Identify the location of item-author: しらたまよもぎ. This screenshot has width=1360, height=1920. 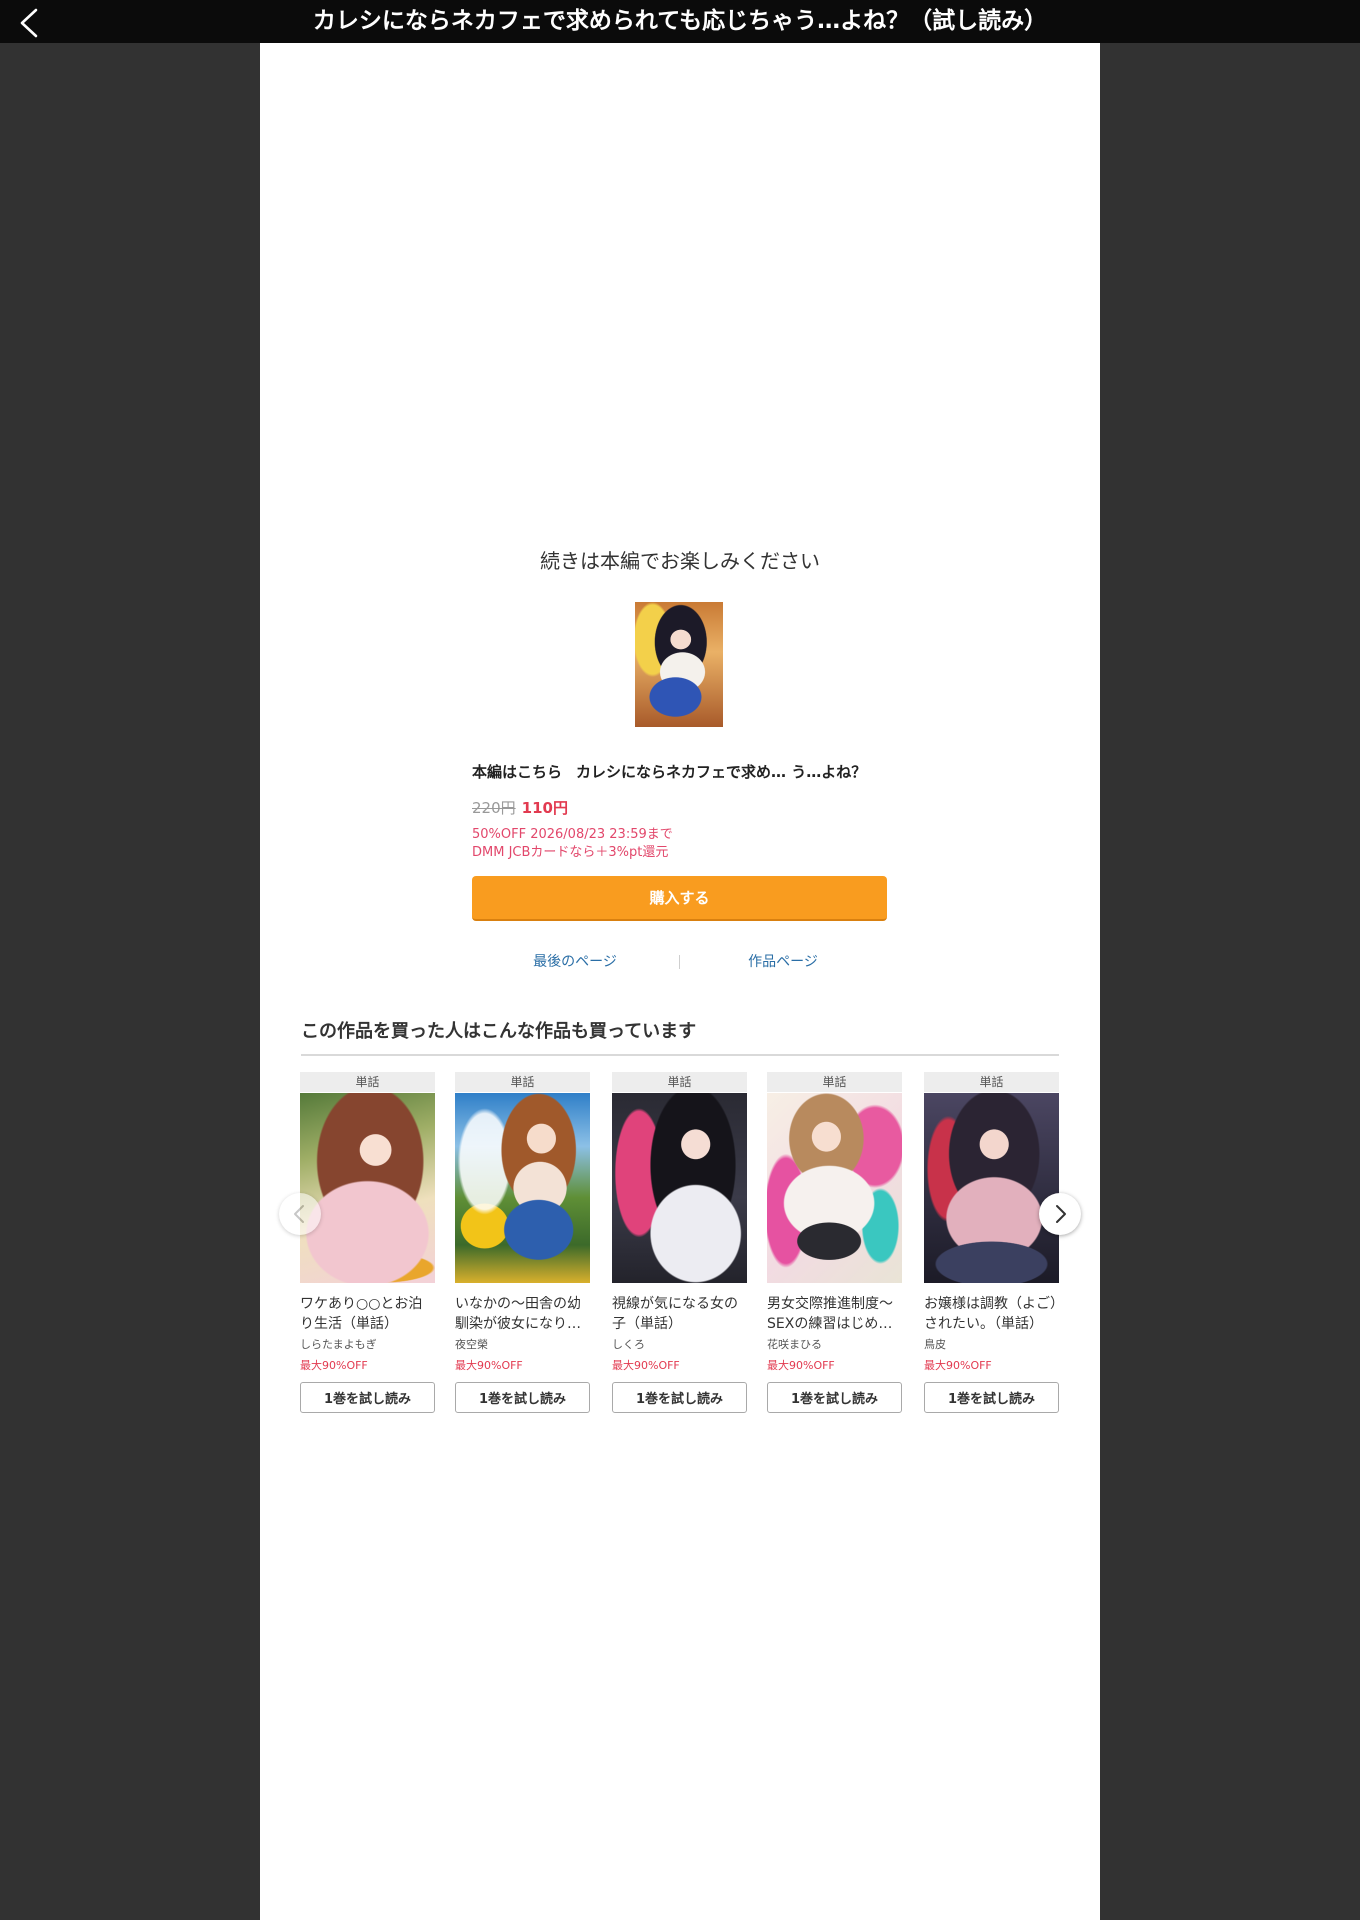
(338, 1344).